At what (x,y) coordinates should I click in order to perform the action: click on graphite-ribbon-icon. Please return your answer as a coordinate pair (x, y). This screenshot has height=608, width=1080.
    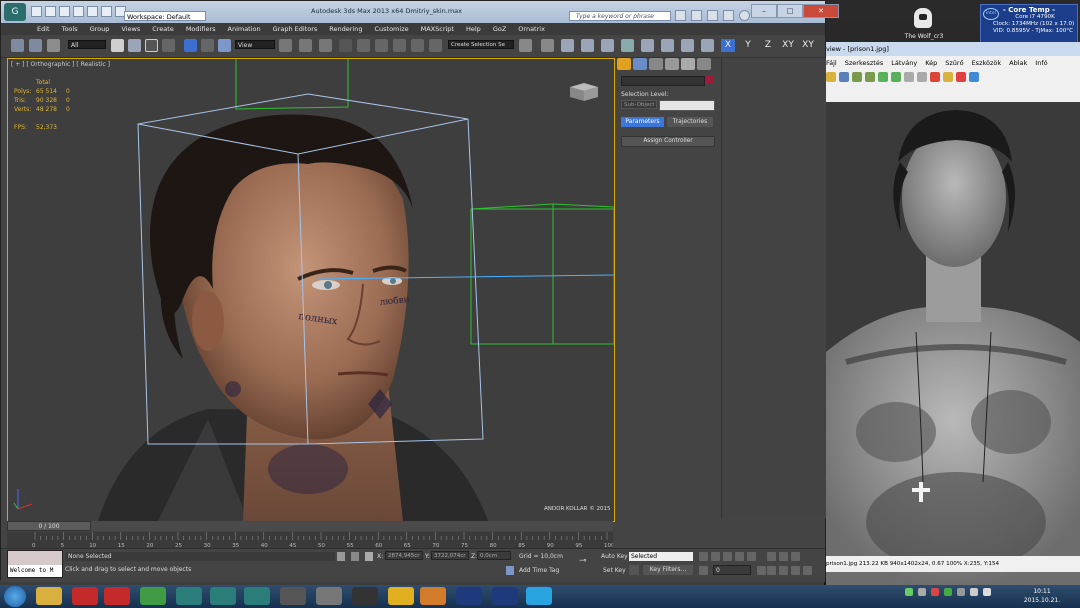
    Looking at the image, I should click on (567, 45).